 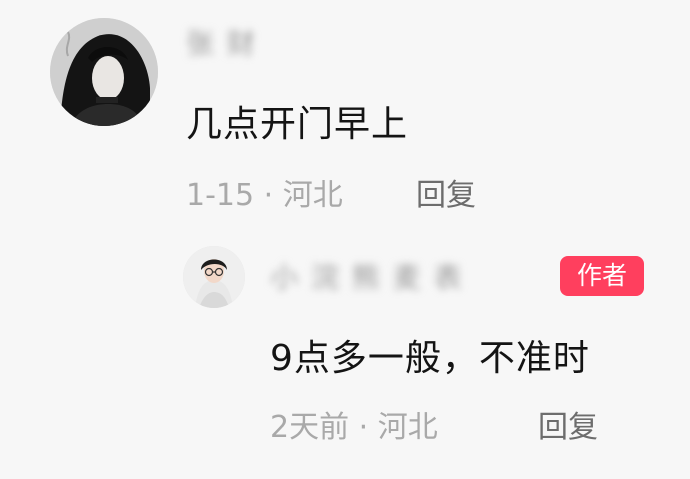 I want to click on avatar-woman-glasses-icon, so click(x=214, y=277).